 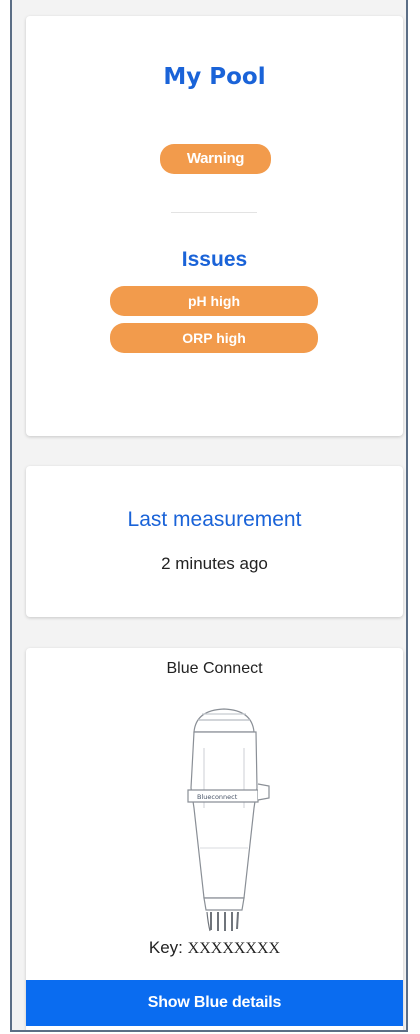 I want to click on divider, so click(x=214, y=212).